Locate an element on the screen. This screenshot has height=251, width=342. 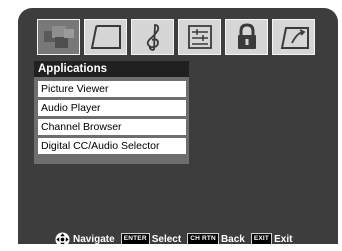
navigate-label: Navigate is located at coordinates (94, 239).